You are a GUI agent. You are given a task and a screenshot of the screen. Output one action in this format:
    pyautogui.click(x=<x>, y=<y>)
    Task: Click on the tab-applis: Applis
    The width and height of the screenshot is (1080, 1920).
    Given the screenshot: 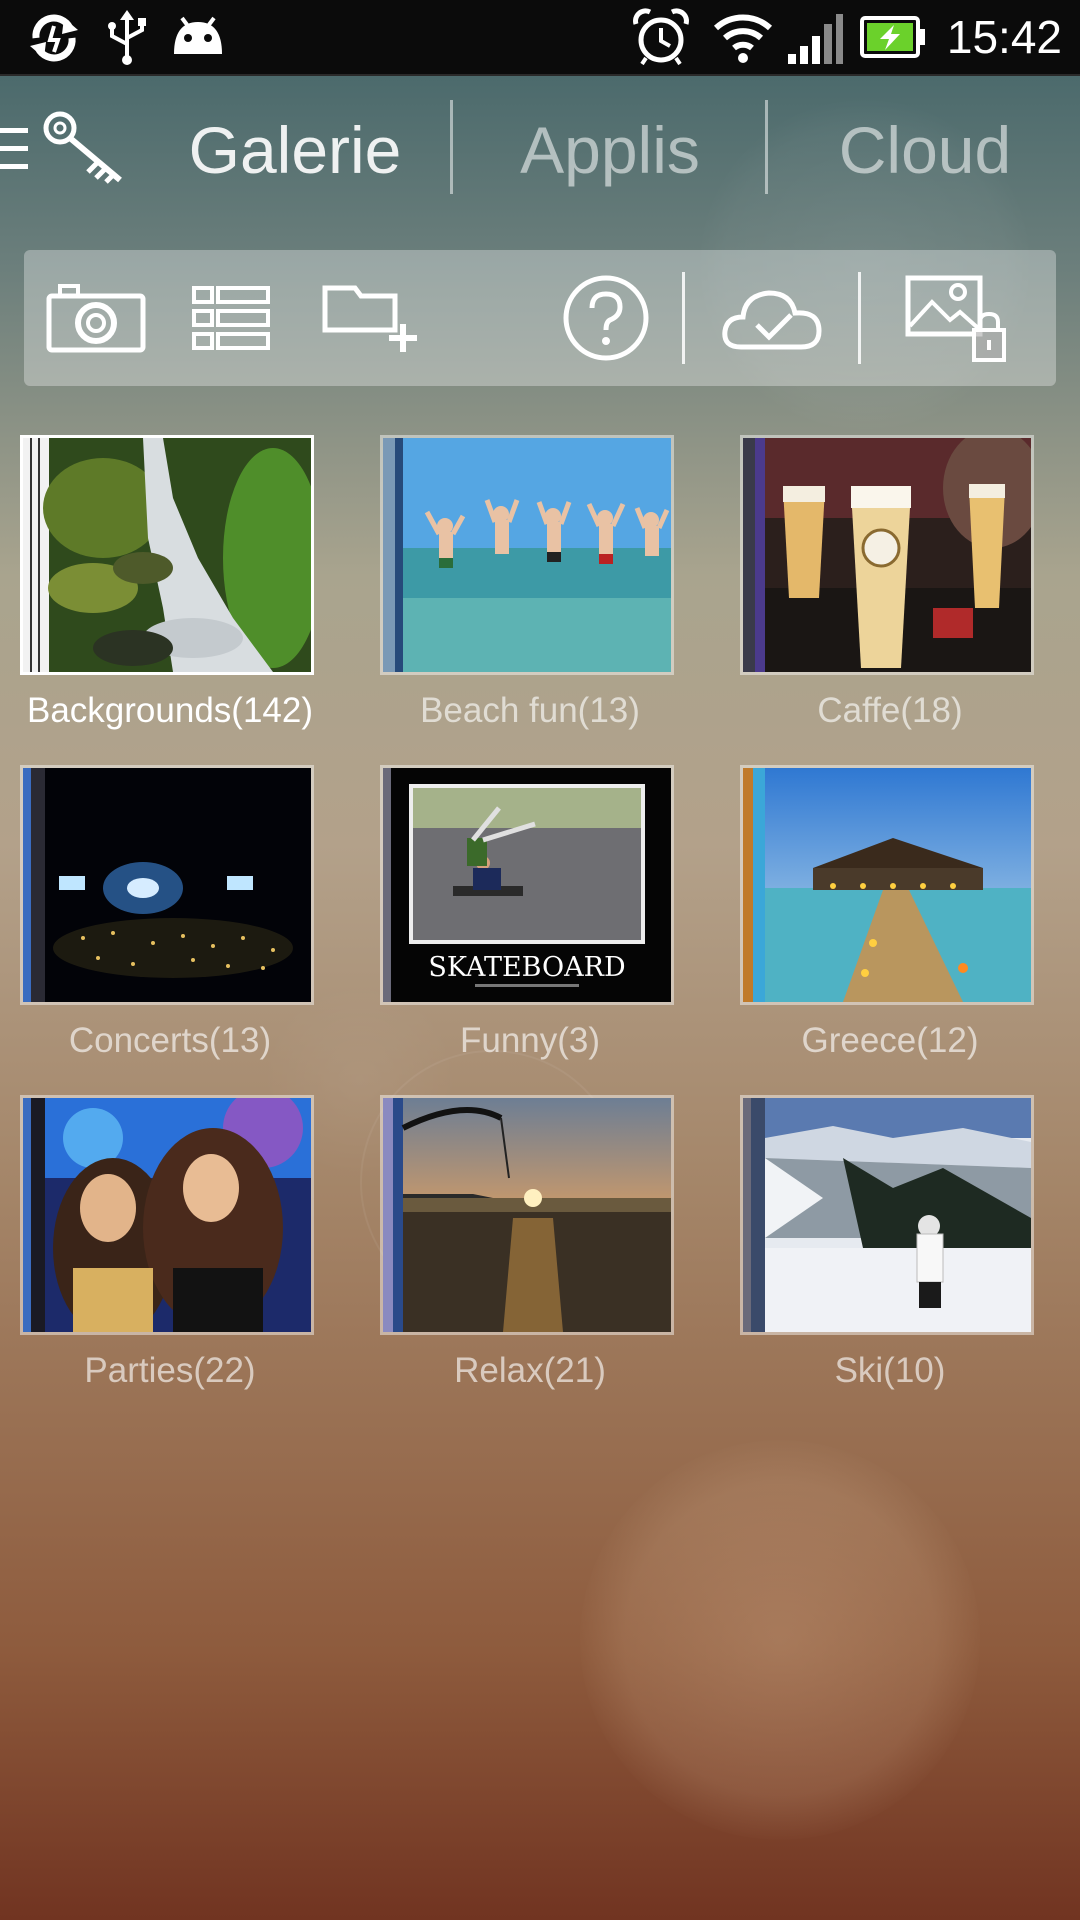 What is the action you would take?
    pyautogui.click(x=610, y=150)
    